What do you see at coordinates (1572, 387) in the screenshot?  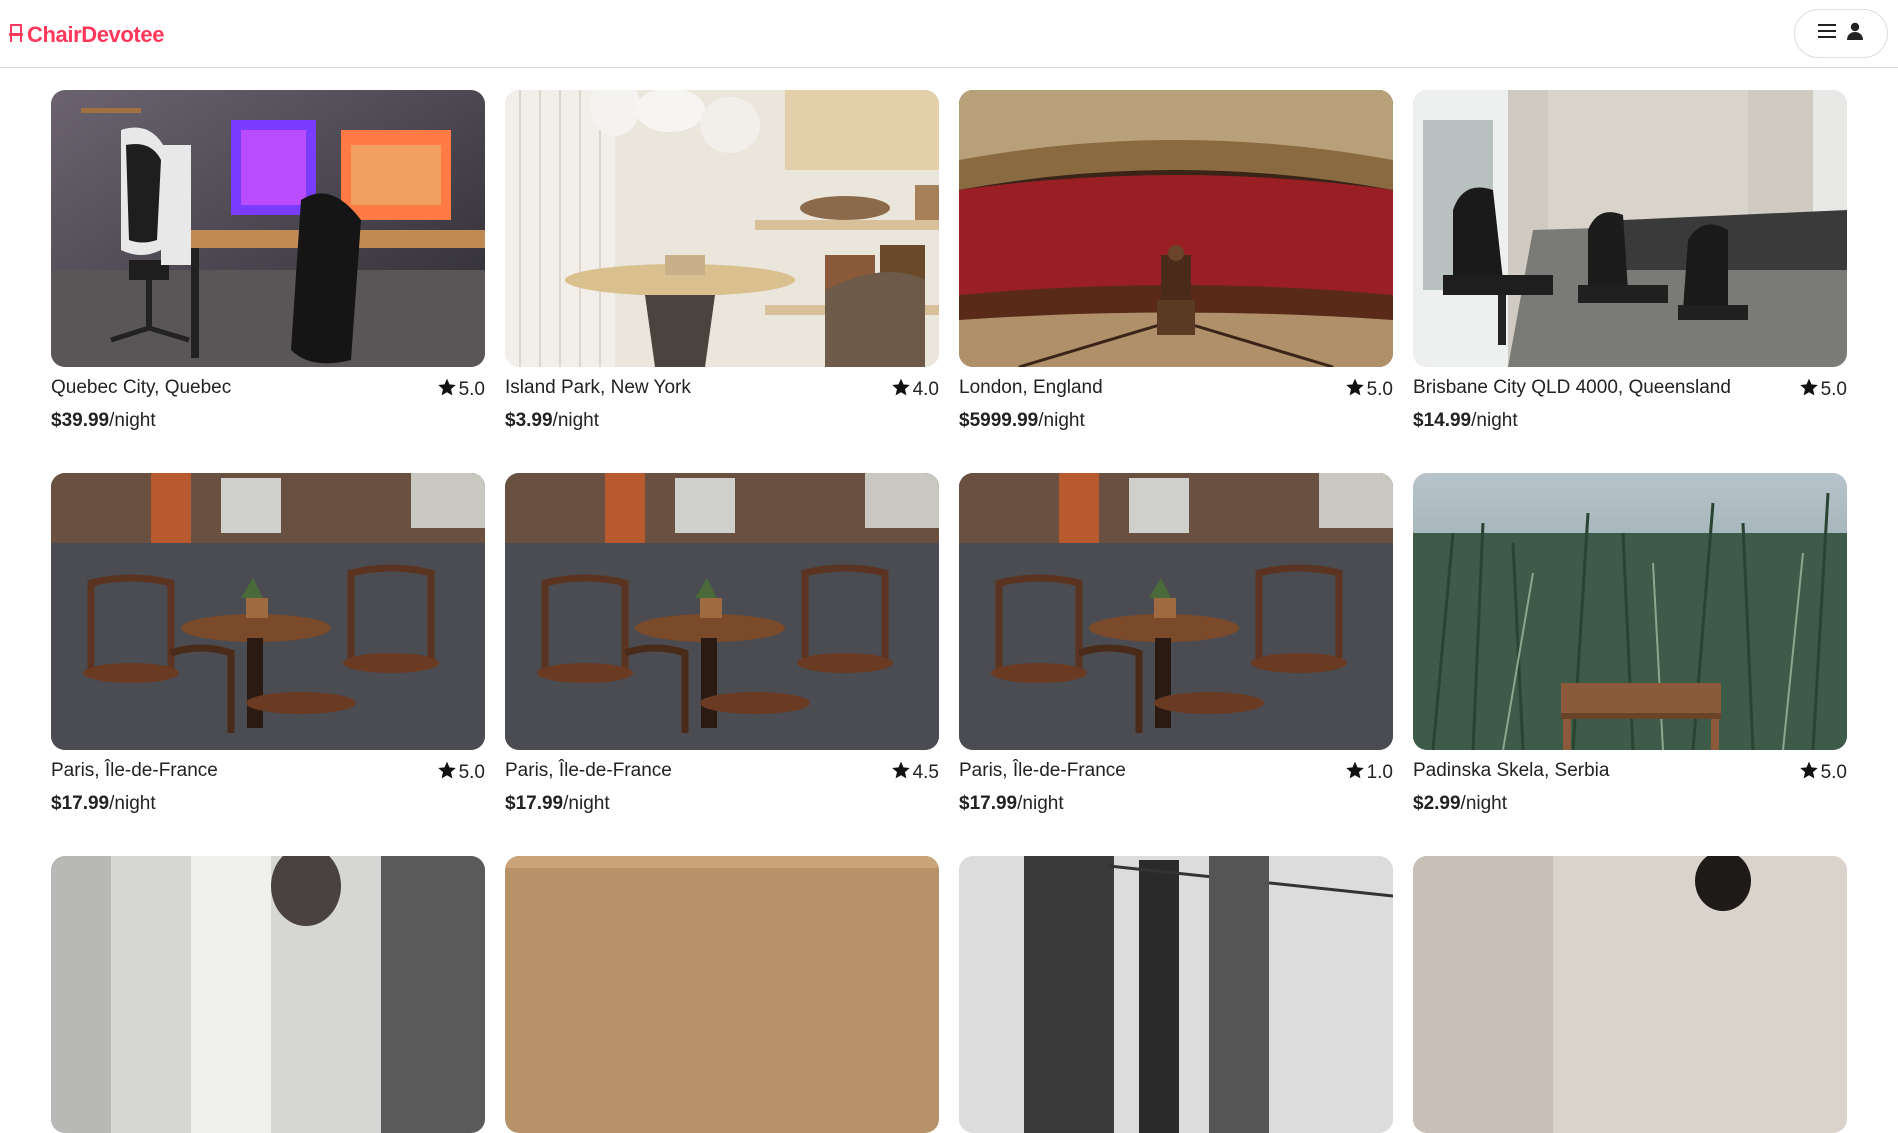 I see `listing-location: Brisbane City QLD 4000, Queensland` at bounding box center [1572, 387].